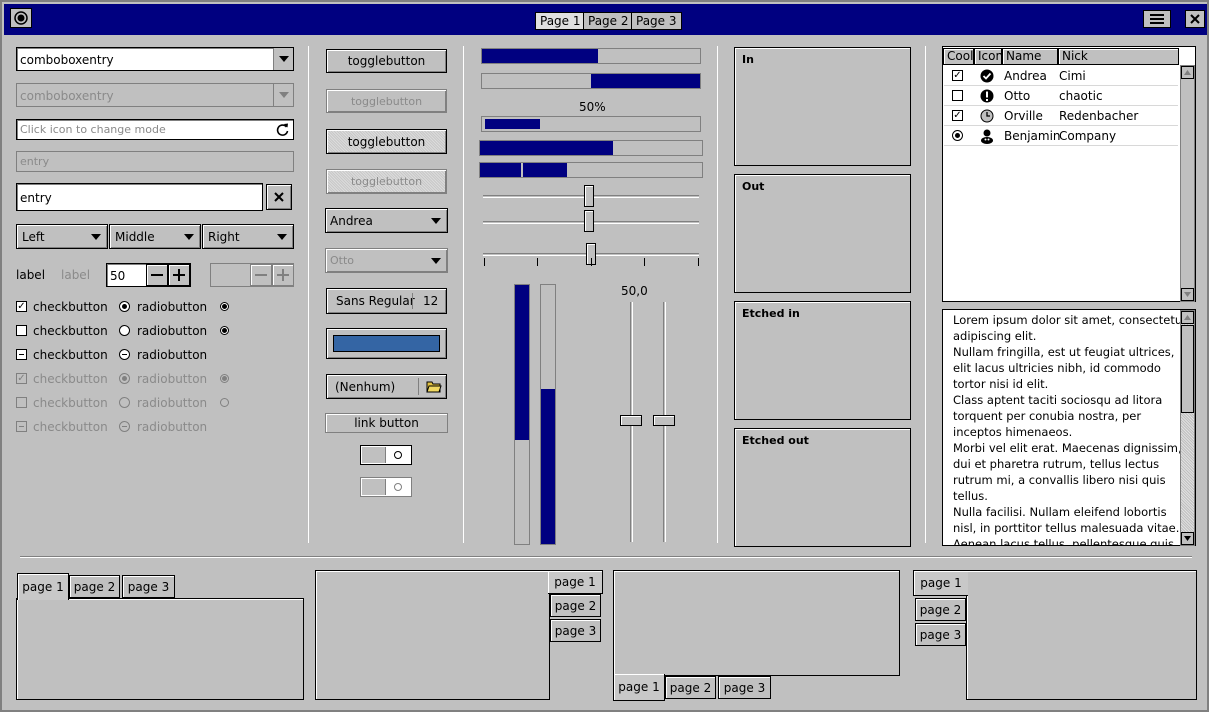  What do you see at coordinates (386, 220) in the screenshot?
I see `combo-andrea: Andrea` at bounding box center [386, 220].